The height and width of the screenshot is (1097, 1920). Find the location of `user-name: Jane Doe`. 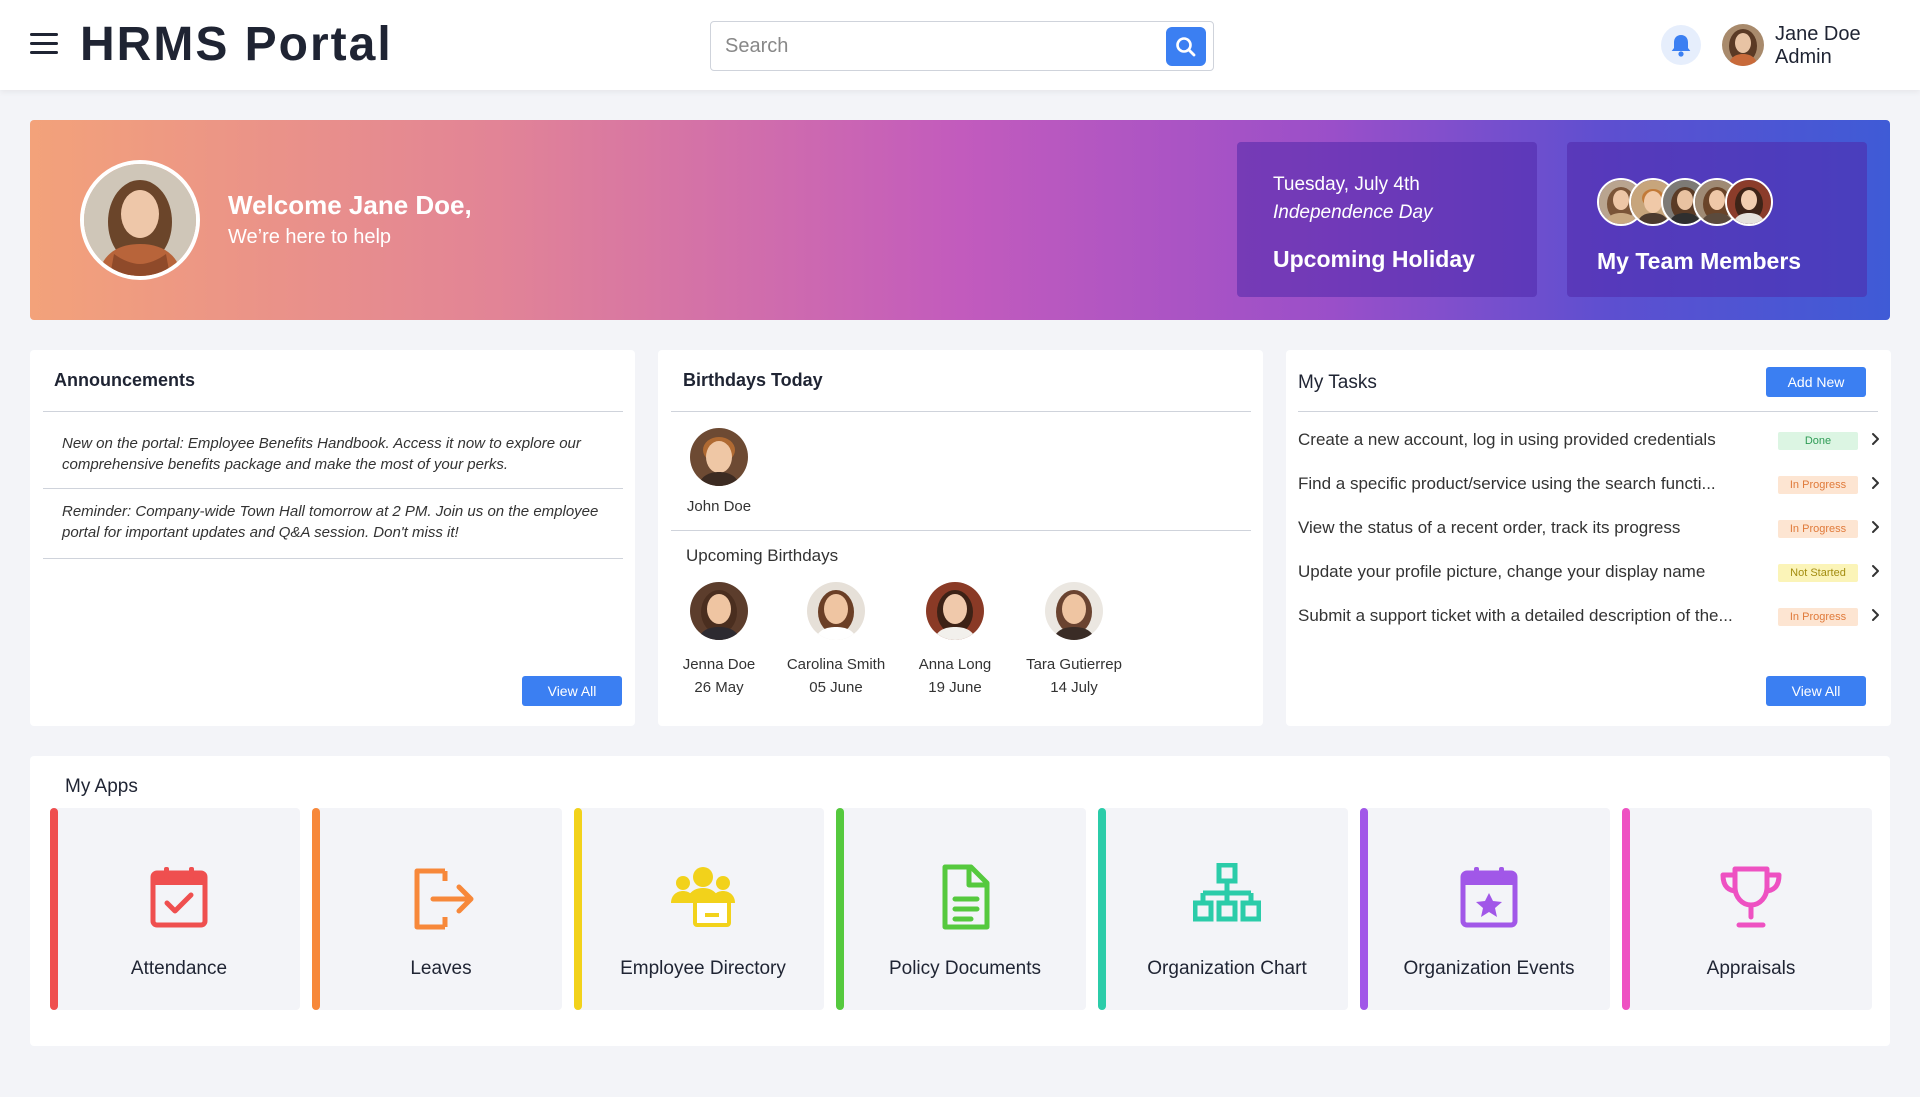

user-name: Jane Doe is located at coordinates (1818, 34).